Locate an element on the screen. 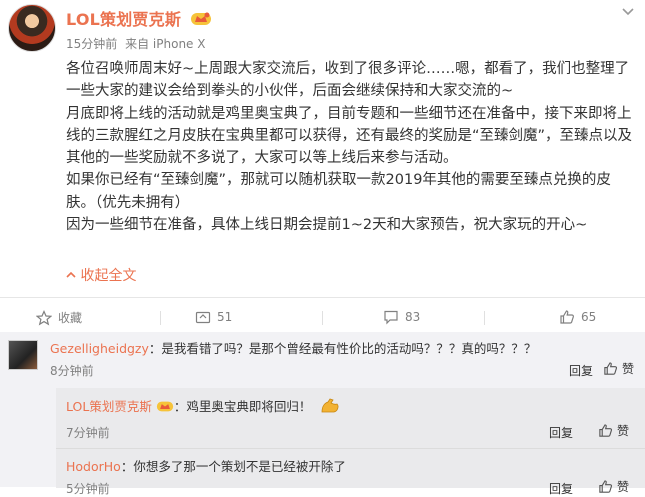  comment-button: 83 is located at coordinates (401, 317).